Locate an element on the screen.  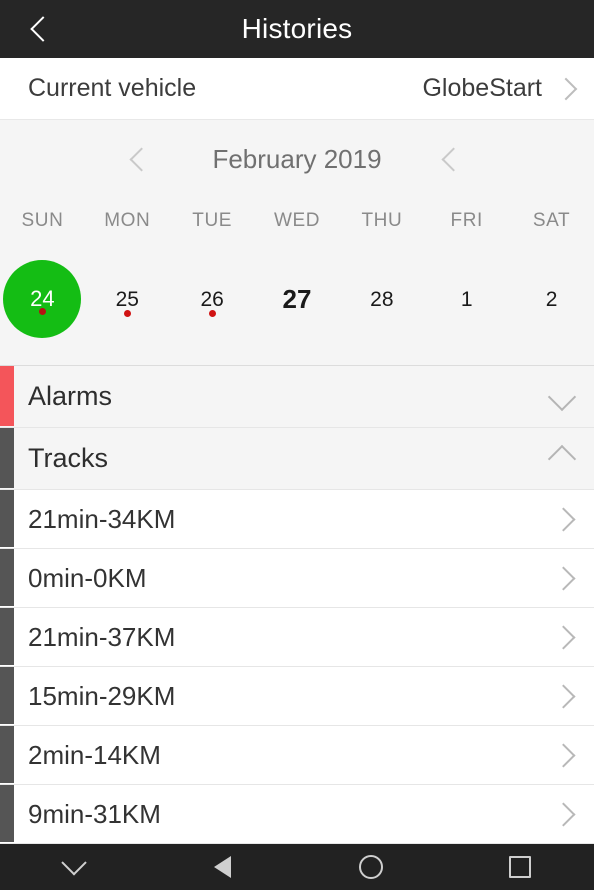
recents-square-icon is located at coordinates (519, 867).